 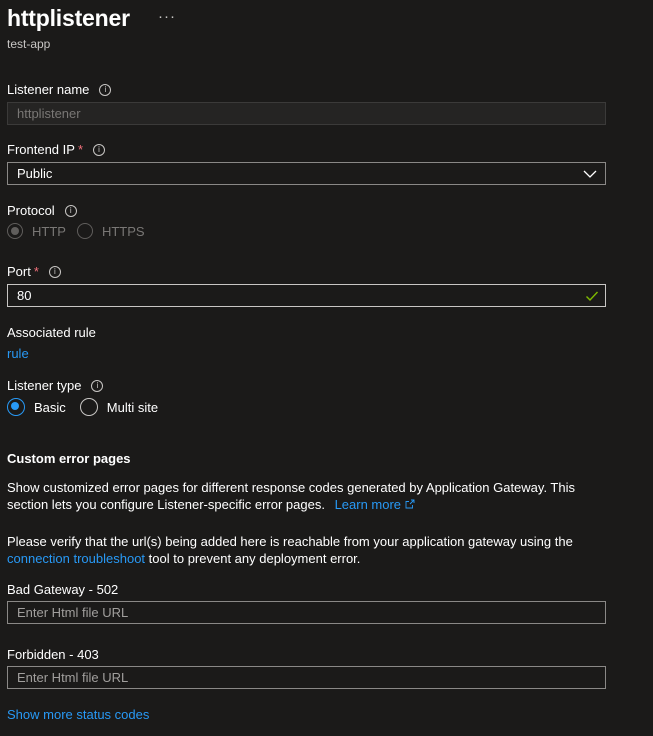 I want to click on protocol-option-http: HTTP, so click(x=36, y=231).